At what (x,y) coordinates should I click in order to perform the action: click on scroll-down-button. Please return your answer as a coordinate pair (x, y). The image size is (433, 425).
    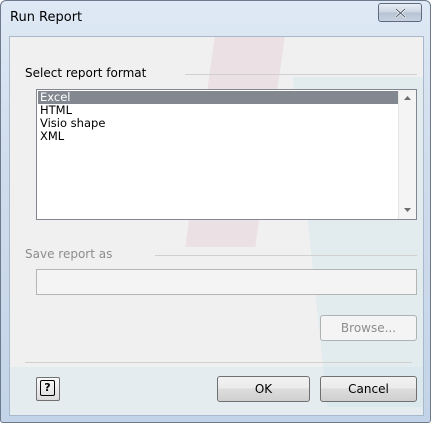
    Looking at the image, I should click on (407, 210).